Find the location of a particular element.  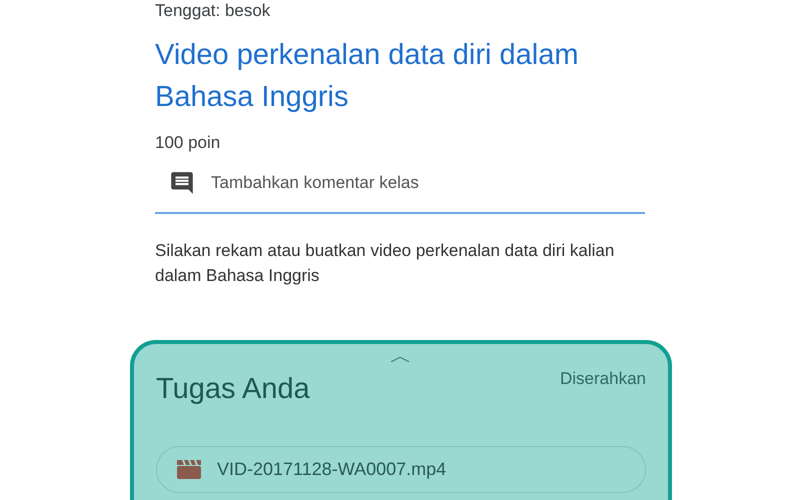

attachment-chip: VID-20171128-WA0007.mp4 is located at coordinates (401, 469).